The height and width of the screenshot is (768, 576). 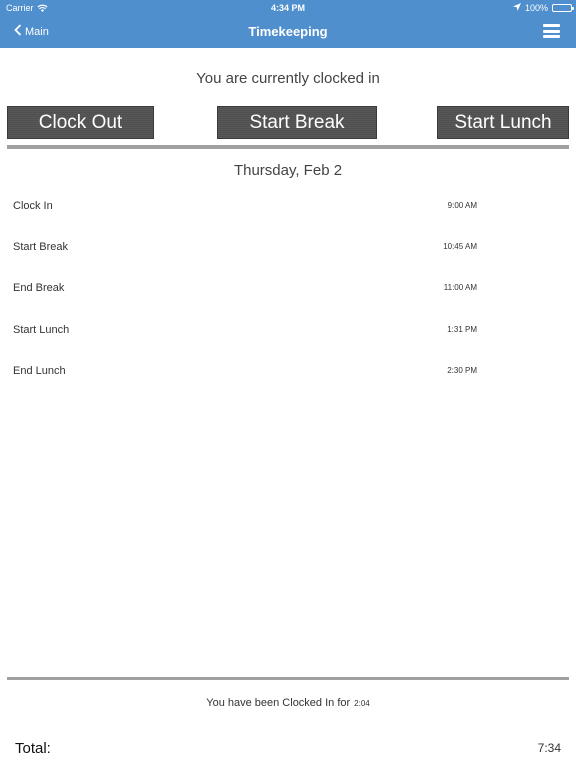 What do you see at coordinates (549, 748) in the screenshot?
I see `total-value: 7:34` at bounding box center [549, 748].